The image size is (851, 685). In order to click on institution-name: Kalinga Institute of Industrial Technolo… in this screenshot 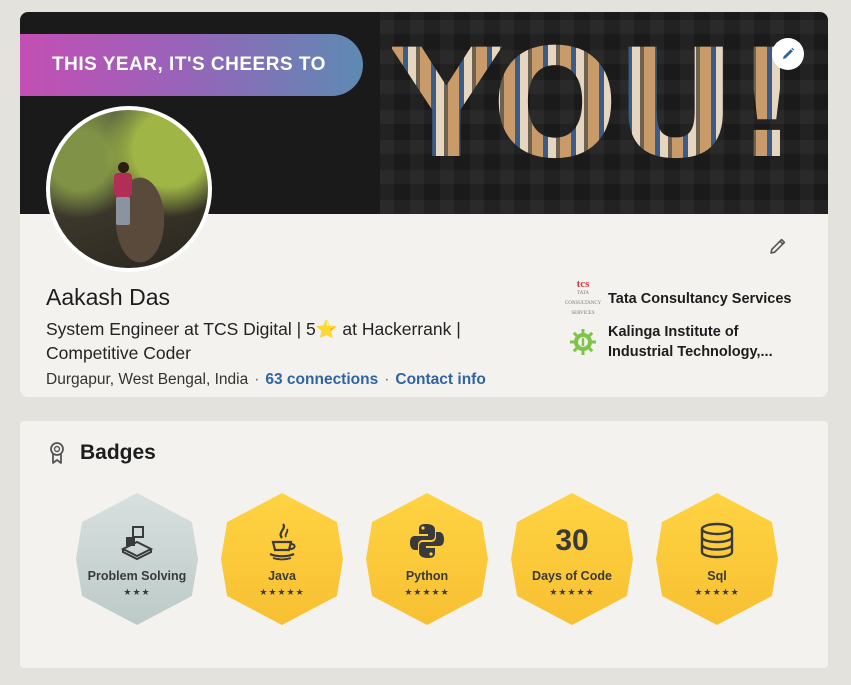, I will do `click(690, 342)`.